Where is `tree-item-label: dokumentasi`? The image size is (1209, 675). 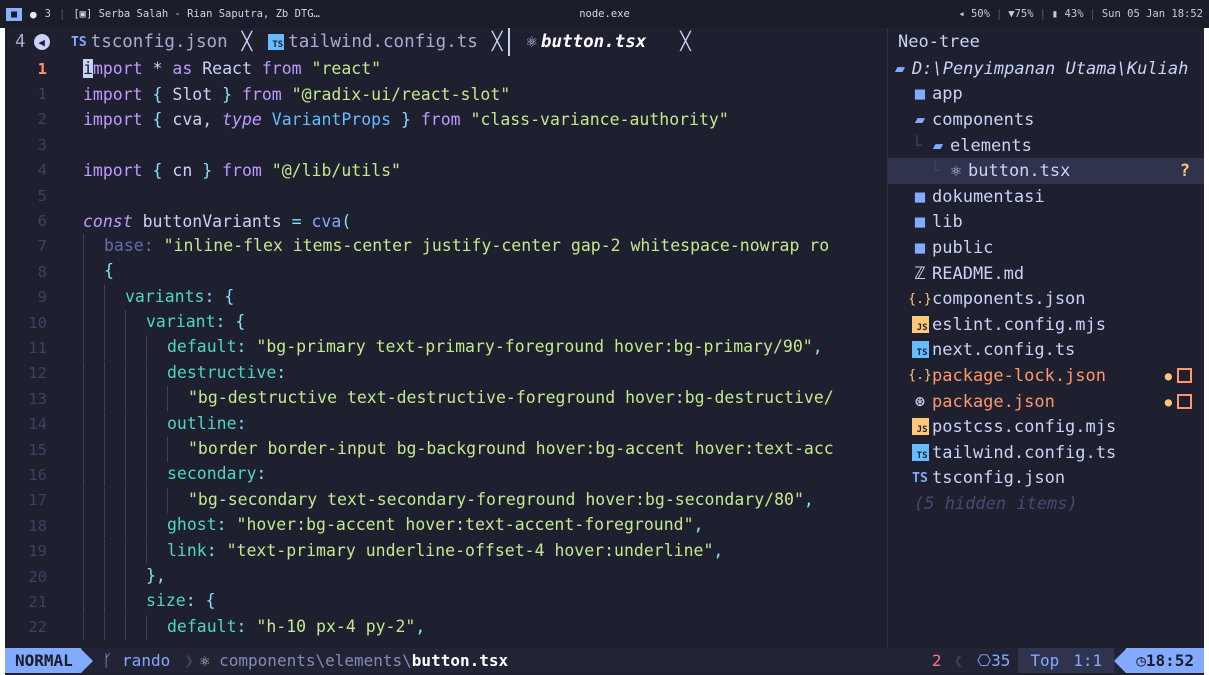 tree-item-label: dokumentasi is located at coordinates (988, 196).